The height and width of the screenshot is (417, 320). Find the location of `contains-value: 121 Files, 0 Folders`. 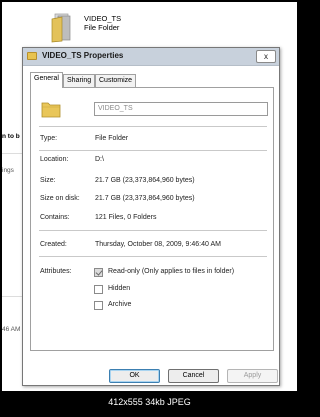

contains-value: 121 Files, 0 Folders is located at coordinates (126, 217).